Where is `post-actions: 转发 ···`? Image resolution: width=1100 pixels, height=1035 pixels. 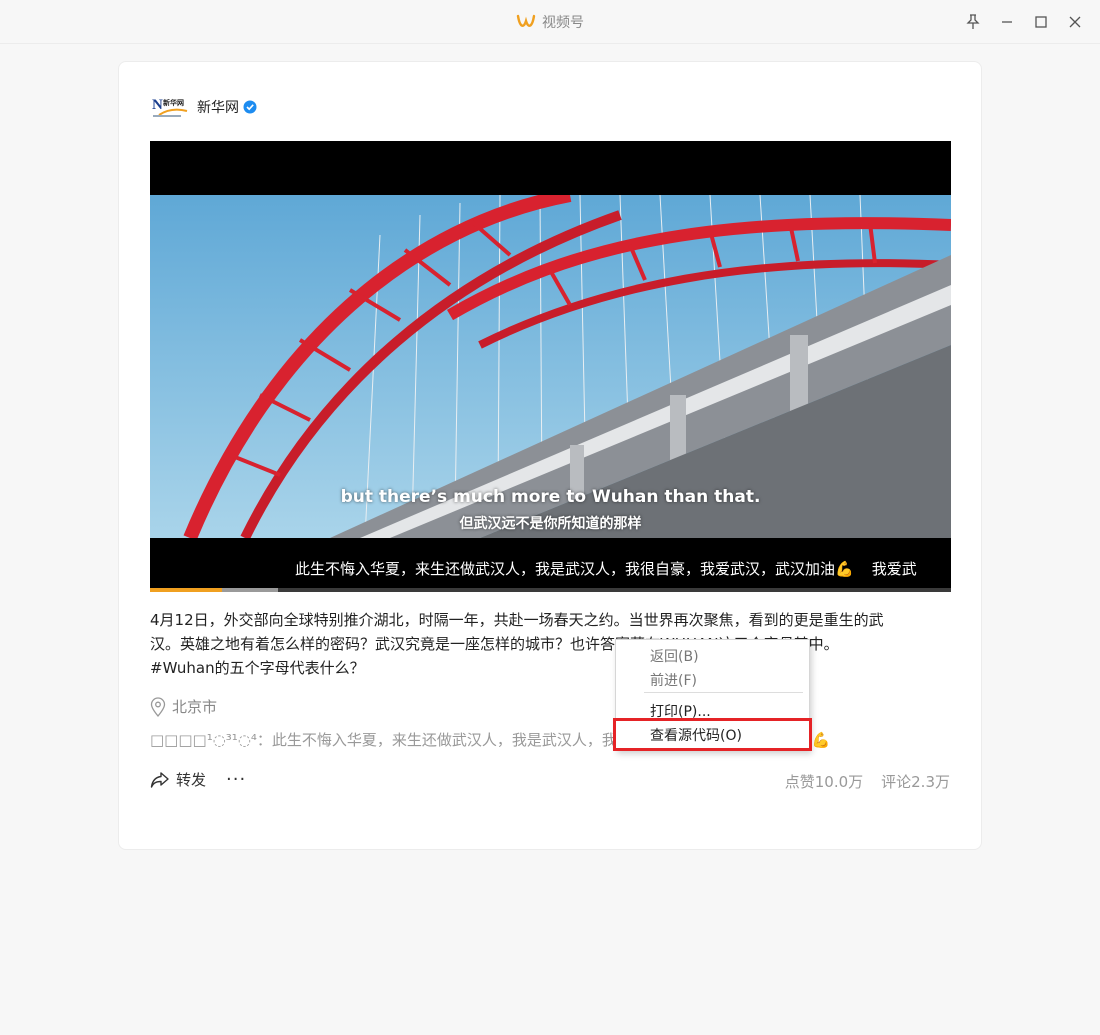 post-actions: 转发 ··· is located at coordinates (198, 779).